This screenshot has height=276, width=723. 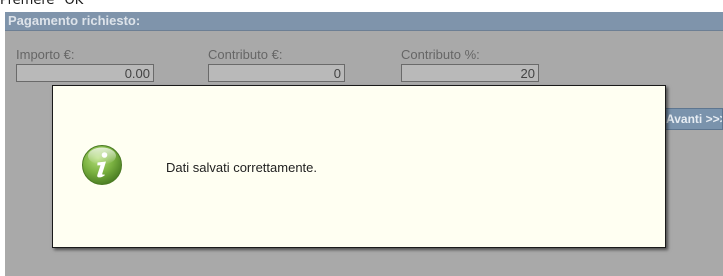 What do you see at coordinates (692, 119) in the screenshot?
I see `next-button: Avanti >>>` at bounding box center [692, 119].